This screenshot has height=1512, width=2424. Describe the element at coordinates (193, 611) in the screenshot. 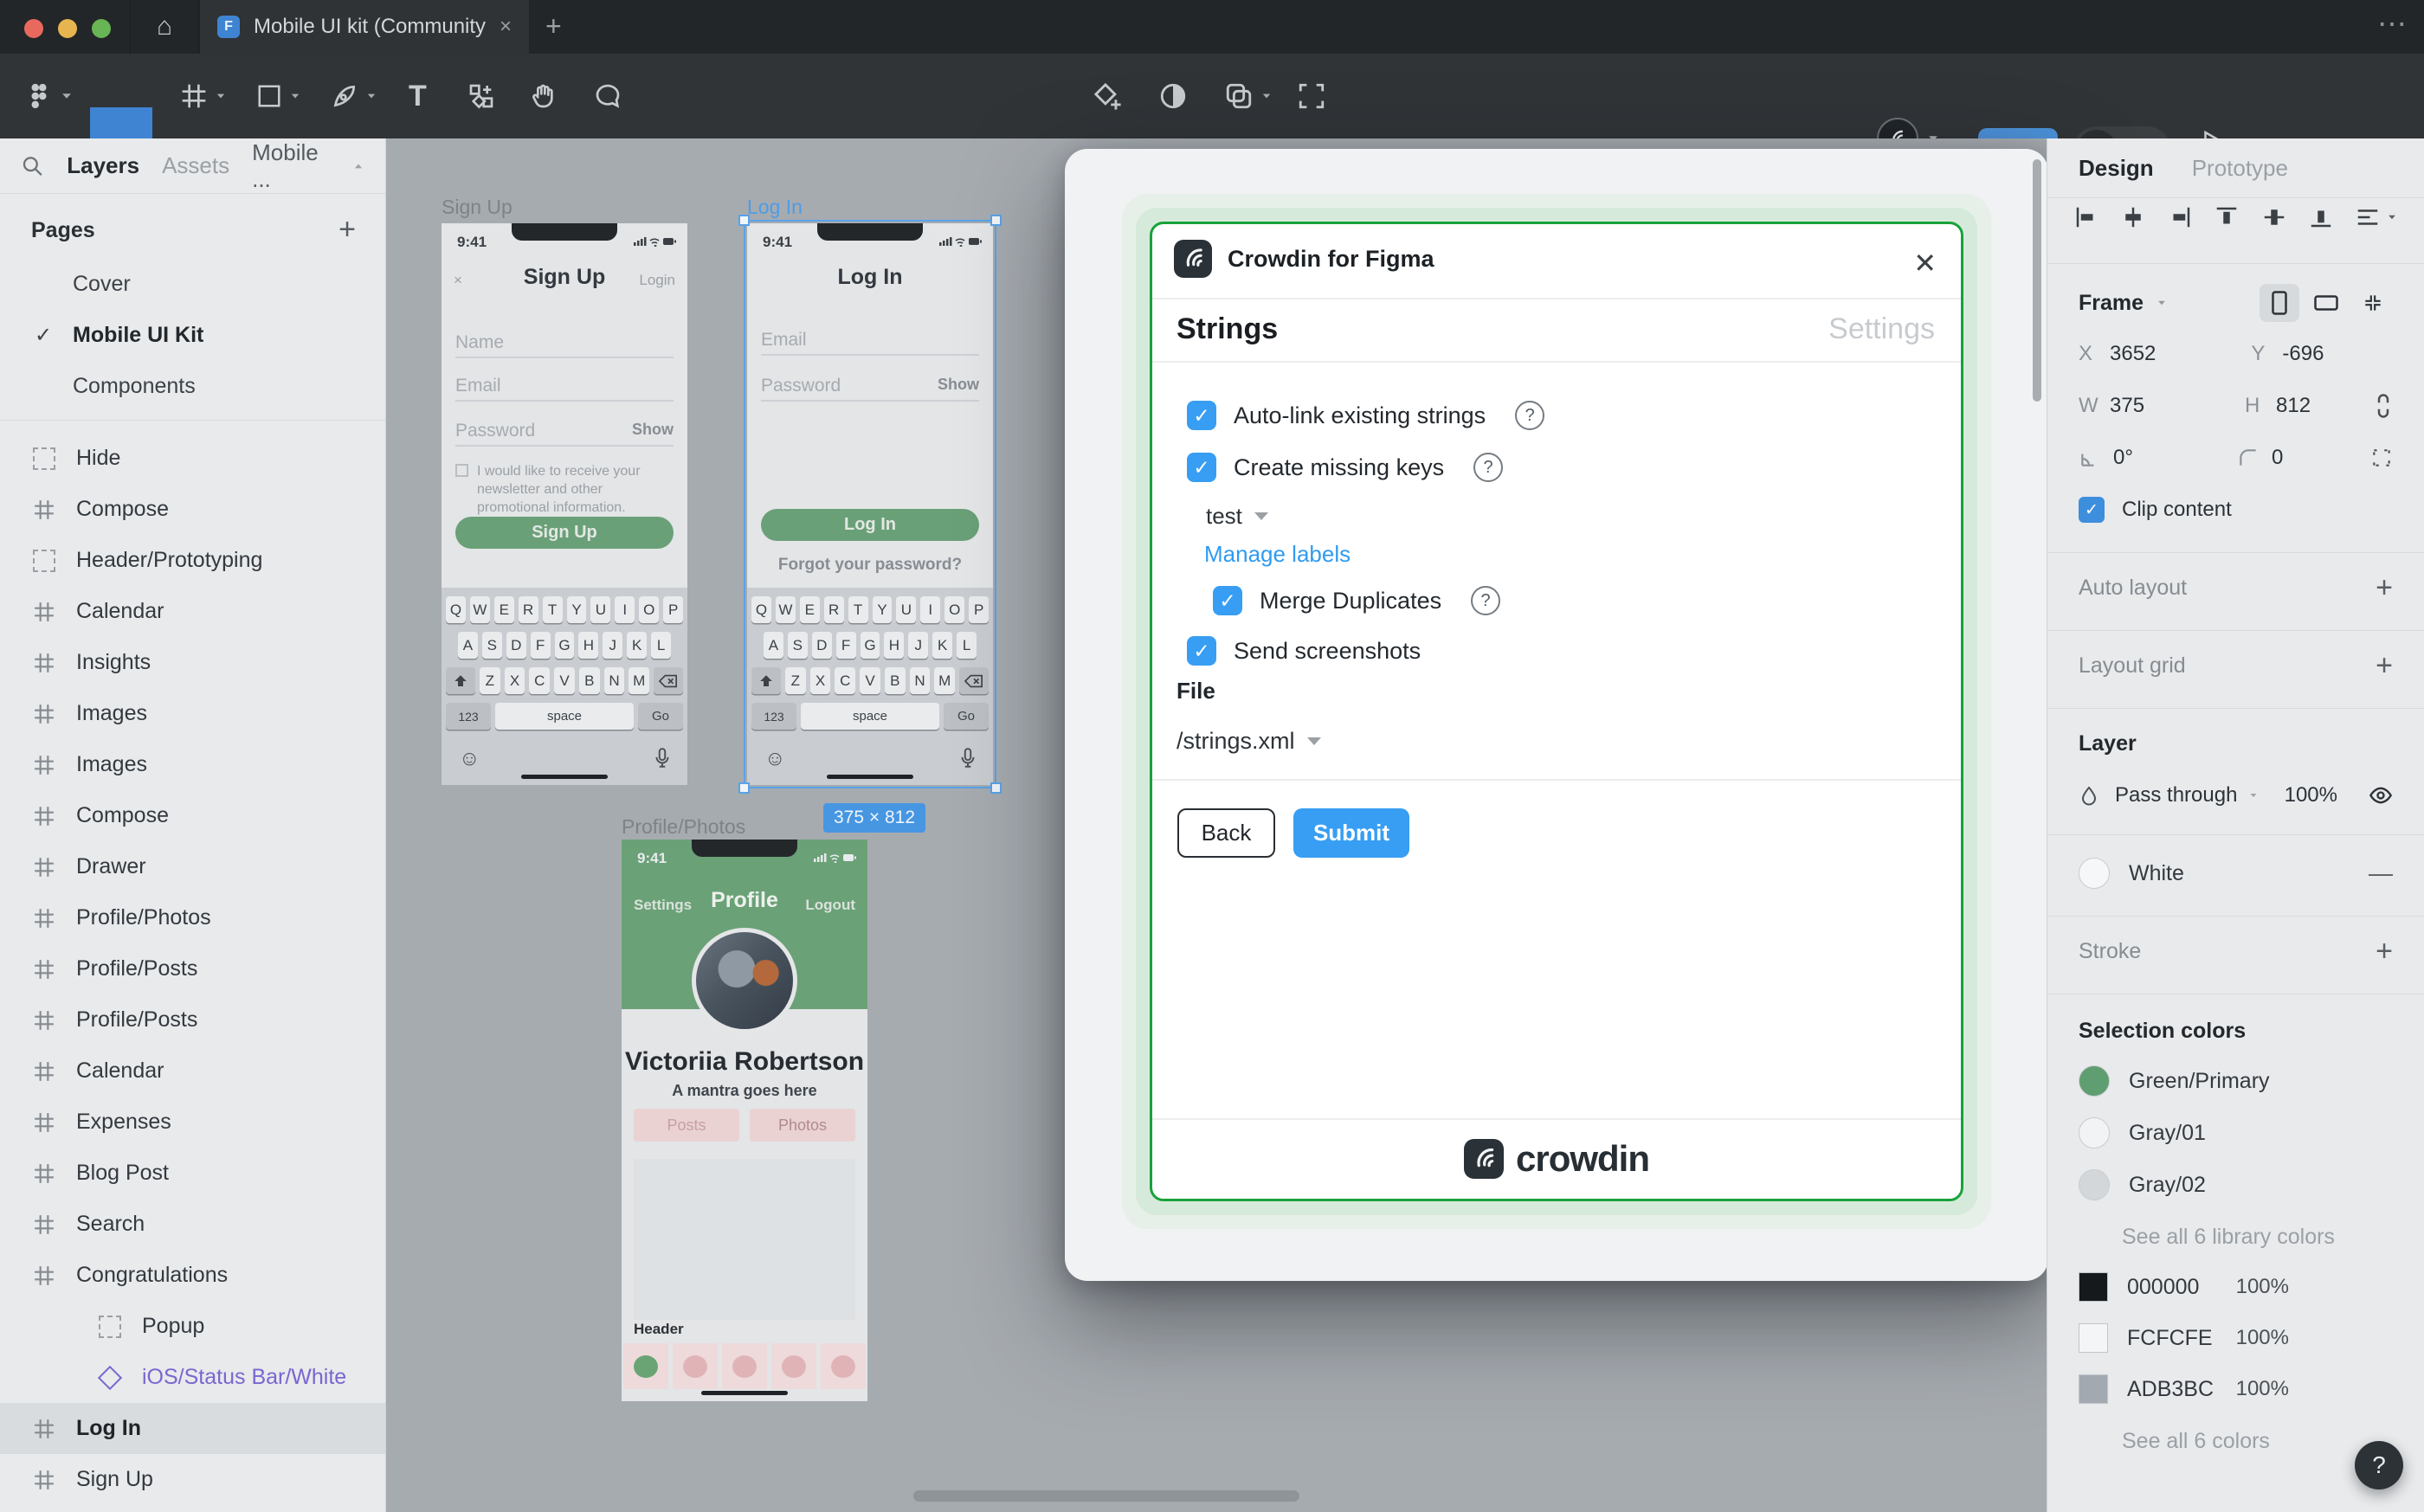

I see `layer-row-calendar: Calendar` at that location.